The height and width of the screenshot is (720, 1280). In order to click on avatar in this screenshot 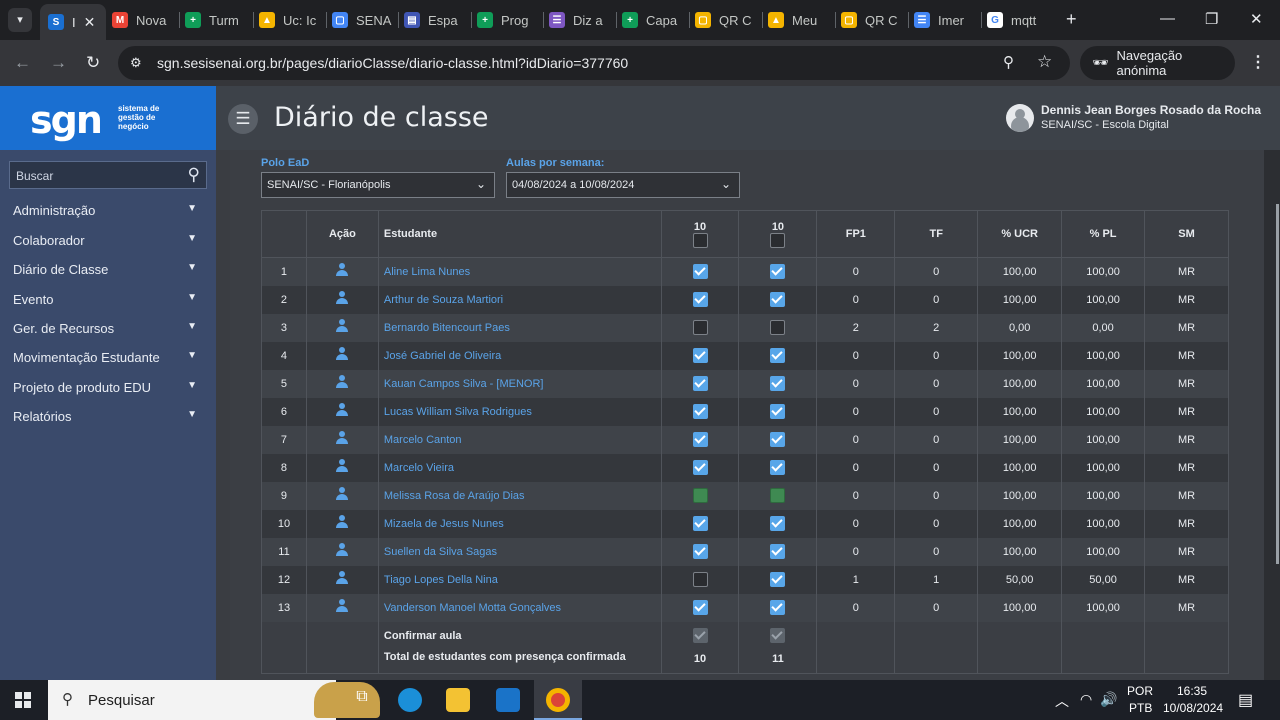, I will do `click(1020, 118)`.